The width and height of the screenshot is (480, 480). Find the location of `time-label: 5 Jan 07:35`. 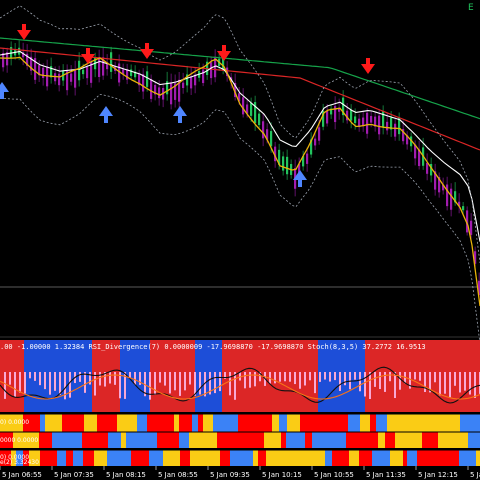

time-label: 5 Jan 07:35 is located at coordinates (74, 475).